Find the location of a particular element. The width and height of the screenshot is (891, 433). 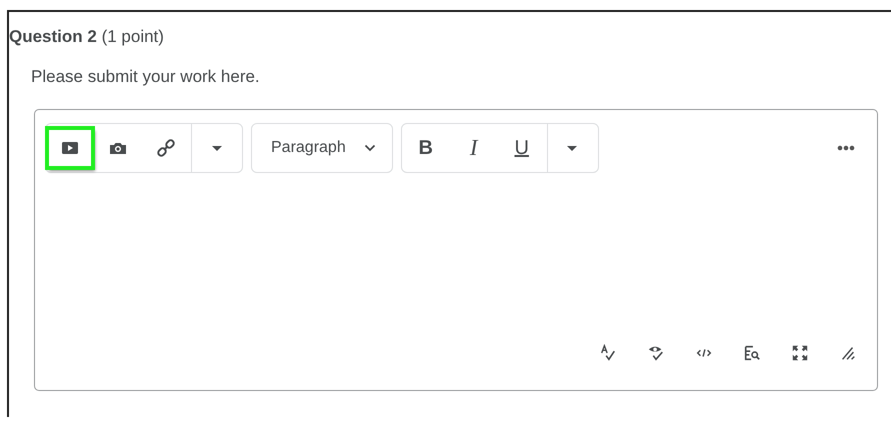

block-format-dropdown: Paragraph is located at coordinates (322, 148).